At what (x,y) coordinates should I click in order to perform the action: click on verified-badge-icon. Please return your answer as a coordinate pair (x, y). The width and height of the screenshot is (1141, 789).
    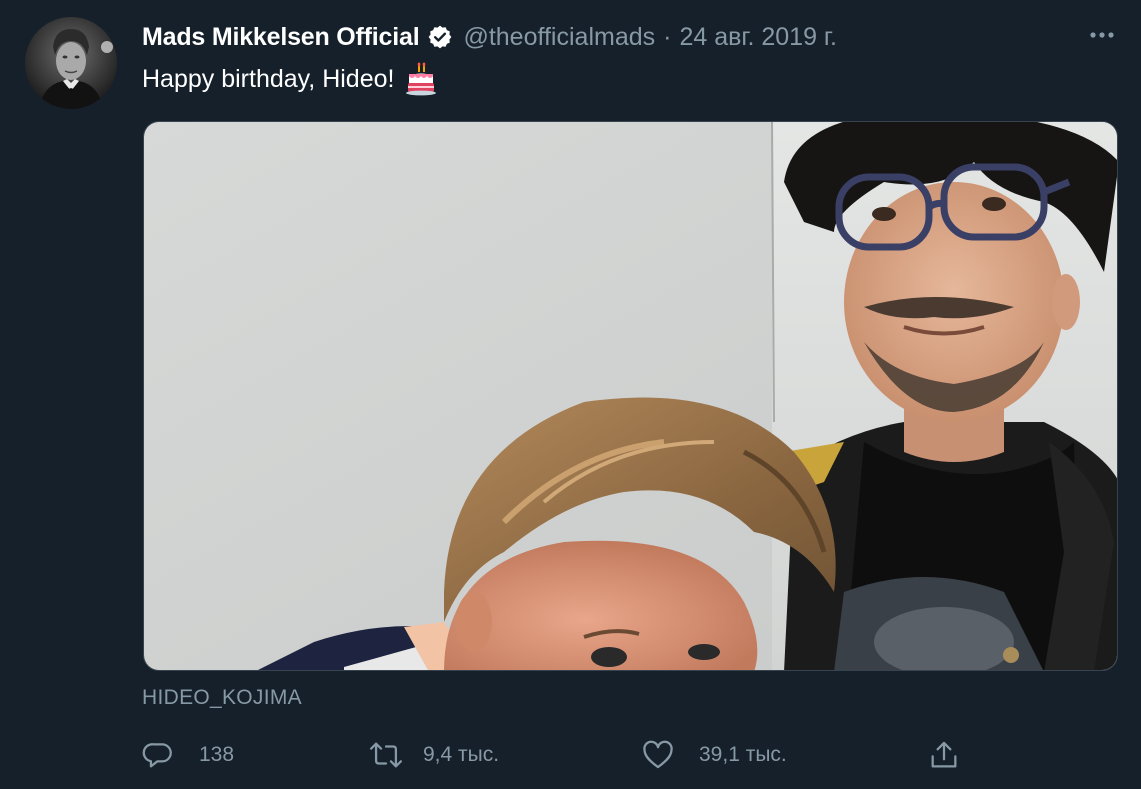
    Looking at the image, I should click on (440, 37).